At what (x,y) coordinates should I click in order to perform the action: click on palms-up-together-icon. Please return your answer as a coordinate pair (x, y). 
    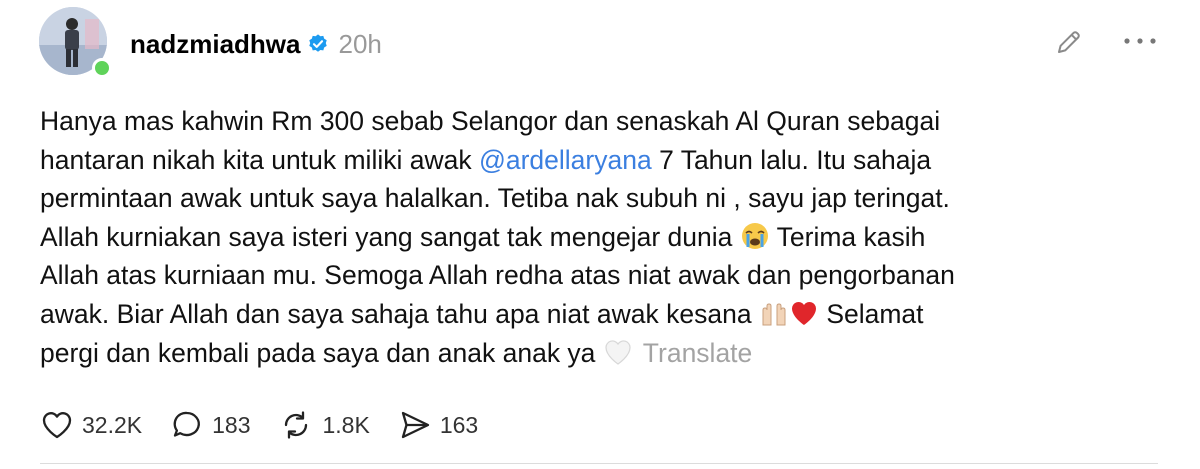
    Looking at the image, I should click on (774, 313).